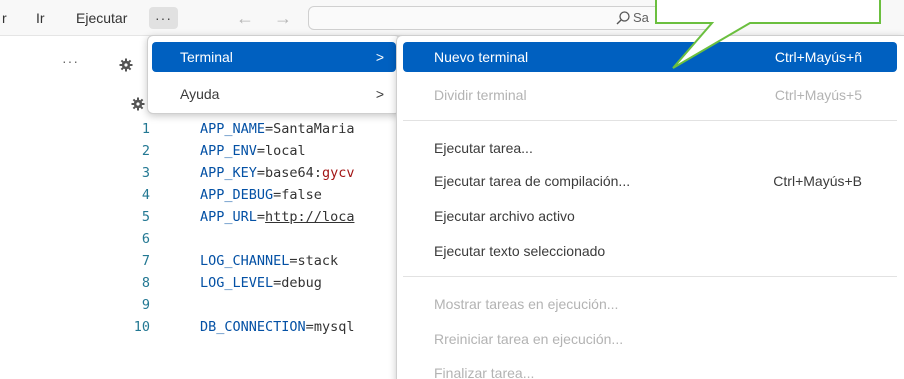 This screenshot has height=379, width=904. What do you see at coordinates (650, 57) in the screenshot?
I see `menu-item-nuevo-terminal: Nuevo terminal Ctrl+Mayús+ñ` at bounding box center [650, 57].